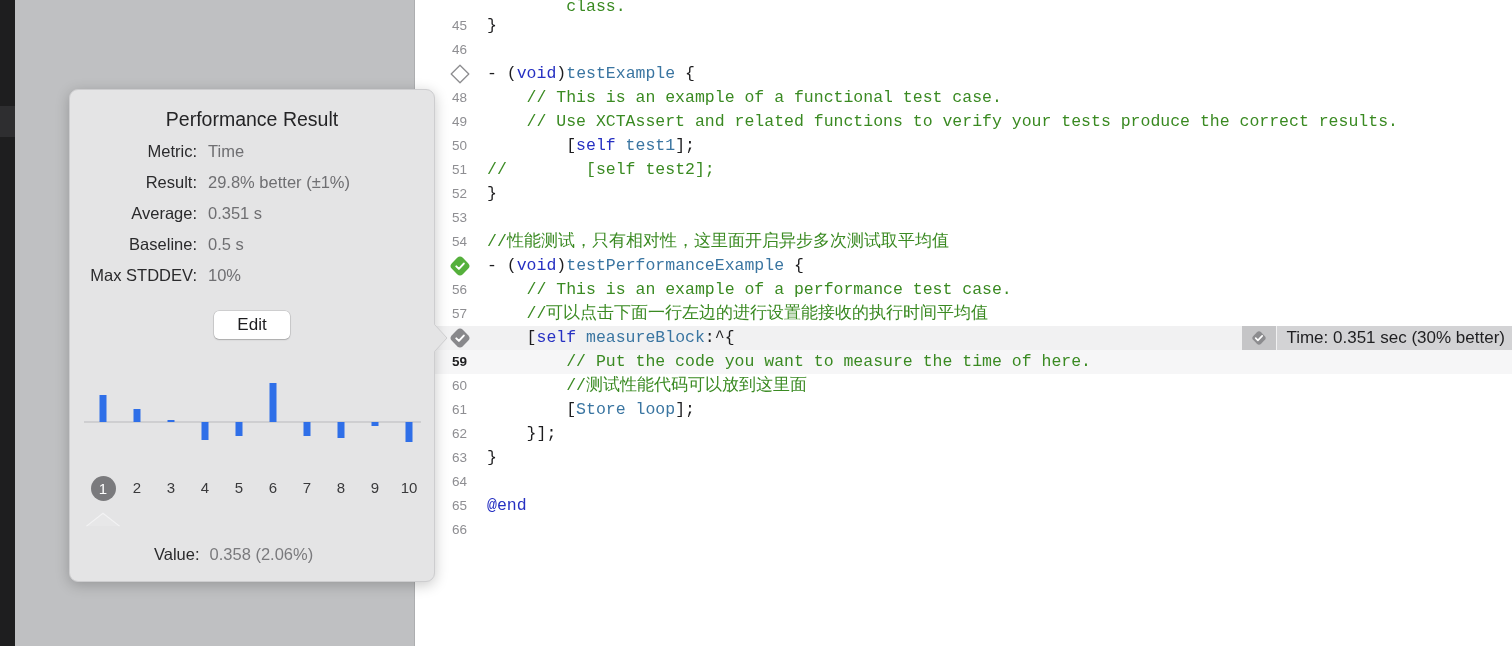 This screenshot has width=1512, height=646. What do you see at coordinates (226, 244) in the screenshot?
I see `stat-value: 0.5 s` at bounding box center [226, 244].